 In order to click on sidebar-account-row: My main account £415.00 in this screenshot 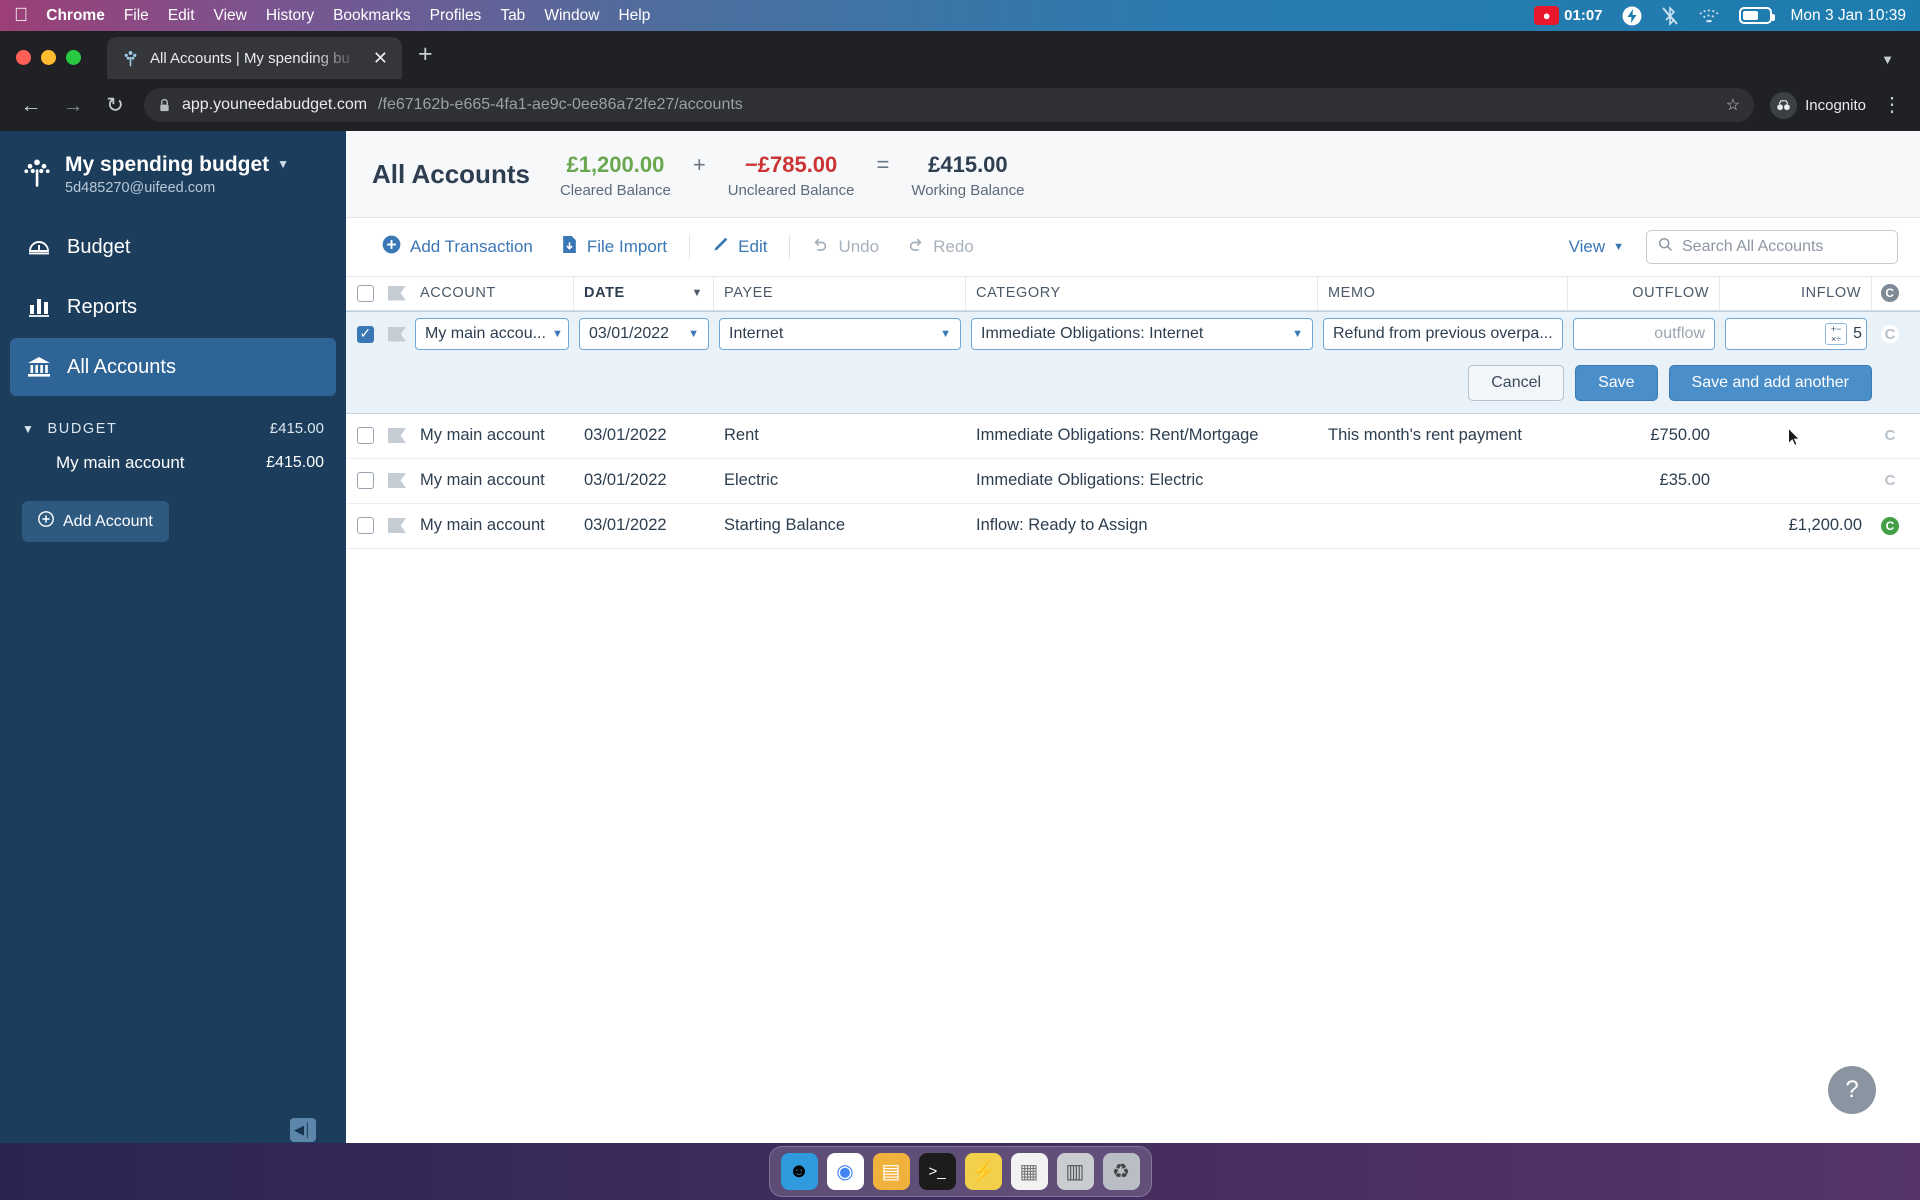, I will do `click(173, 463)`.